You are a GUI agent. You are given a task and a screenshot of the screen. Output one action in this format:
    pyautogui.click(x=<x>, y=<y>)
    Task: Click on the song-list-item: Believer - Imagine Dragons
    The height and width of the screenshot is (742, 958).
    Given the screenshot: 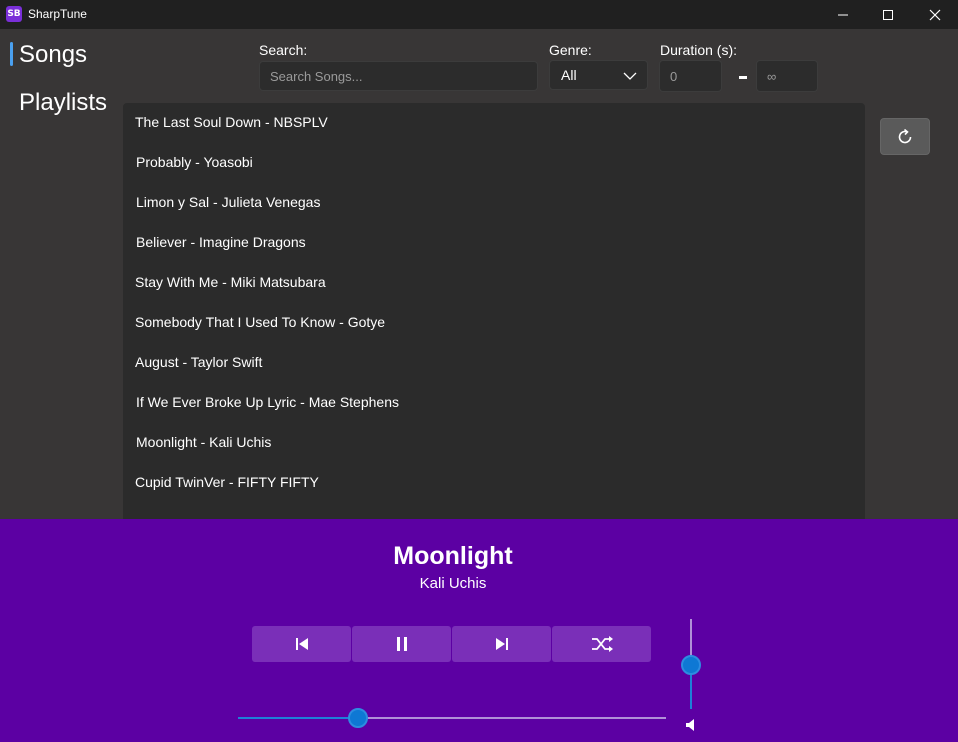 What is the action you would take?
    pyautogui.click(x=221, y=243)
    